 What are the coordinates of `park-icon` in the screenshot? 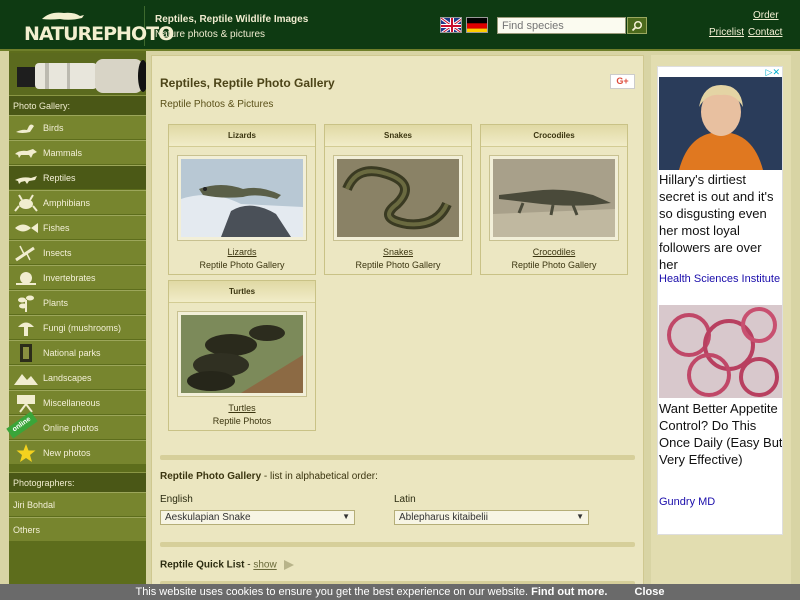 It's located at (26, 353).